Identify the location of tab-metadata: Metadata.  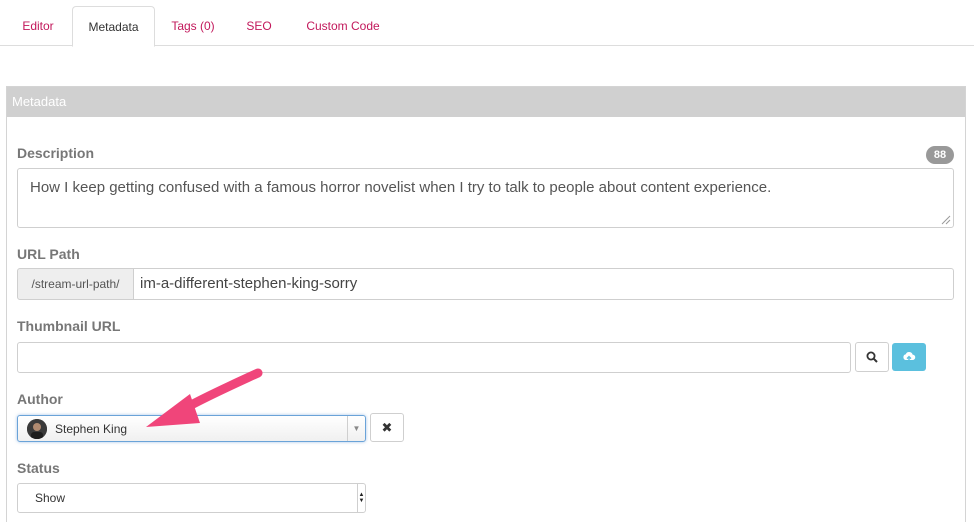
(113, 26).